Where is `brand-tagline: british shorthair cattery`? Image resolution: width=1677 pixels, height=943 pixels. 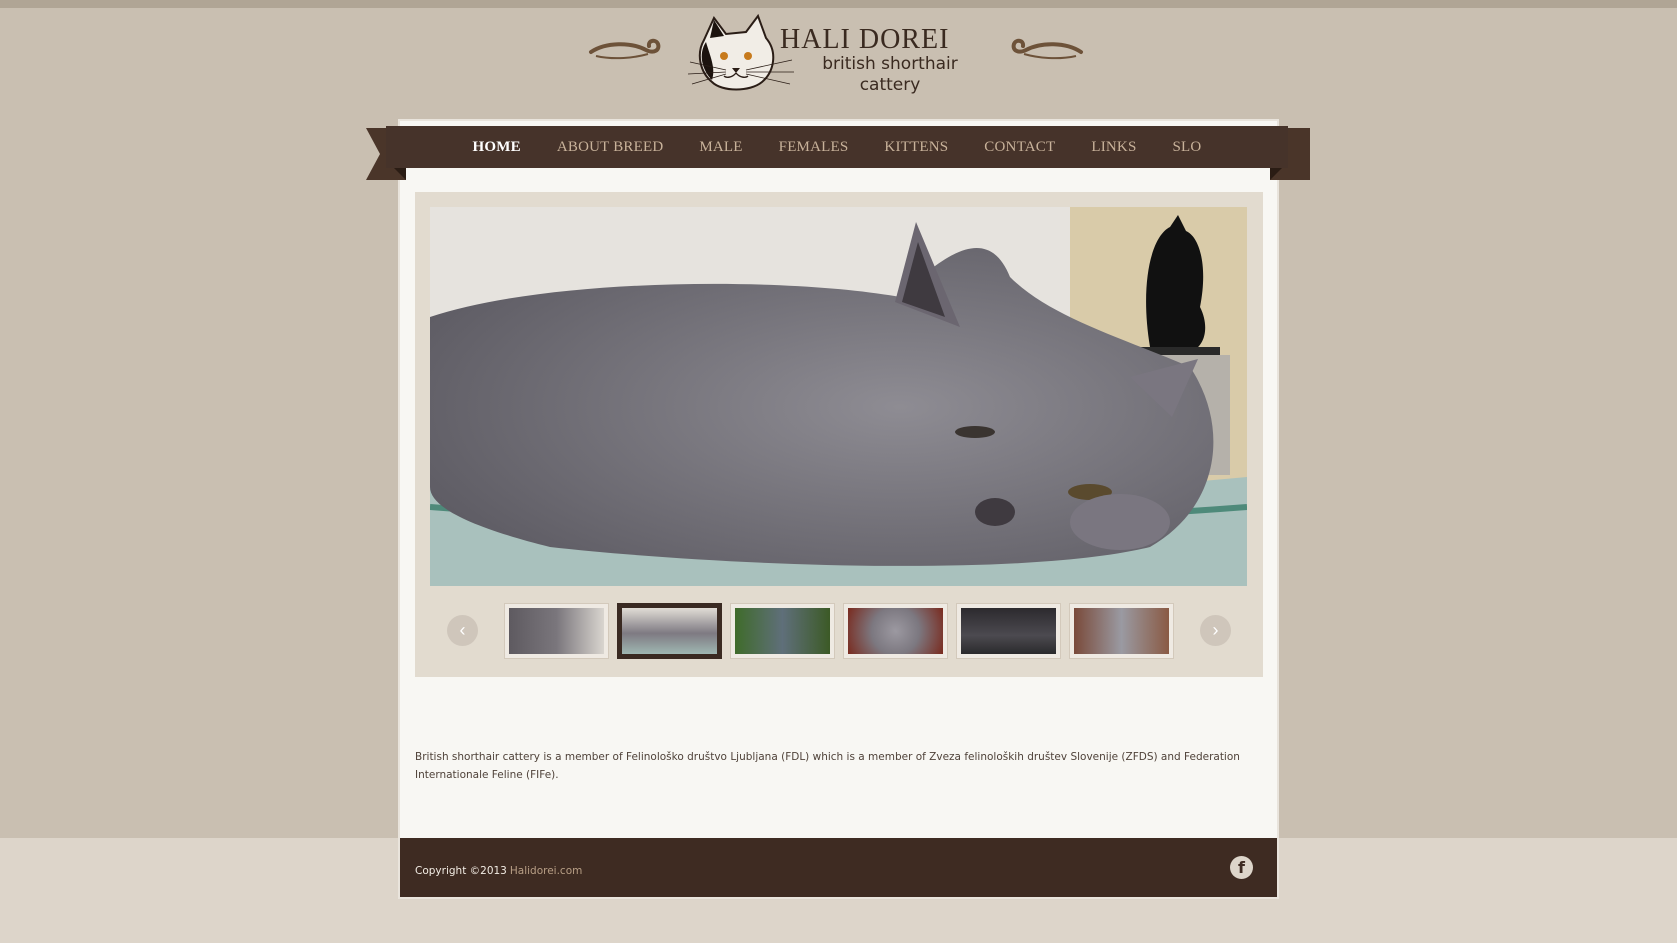 brand-tagline: british shorthair cattery is located at coordinates (890, 75).